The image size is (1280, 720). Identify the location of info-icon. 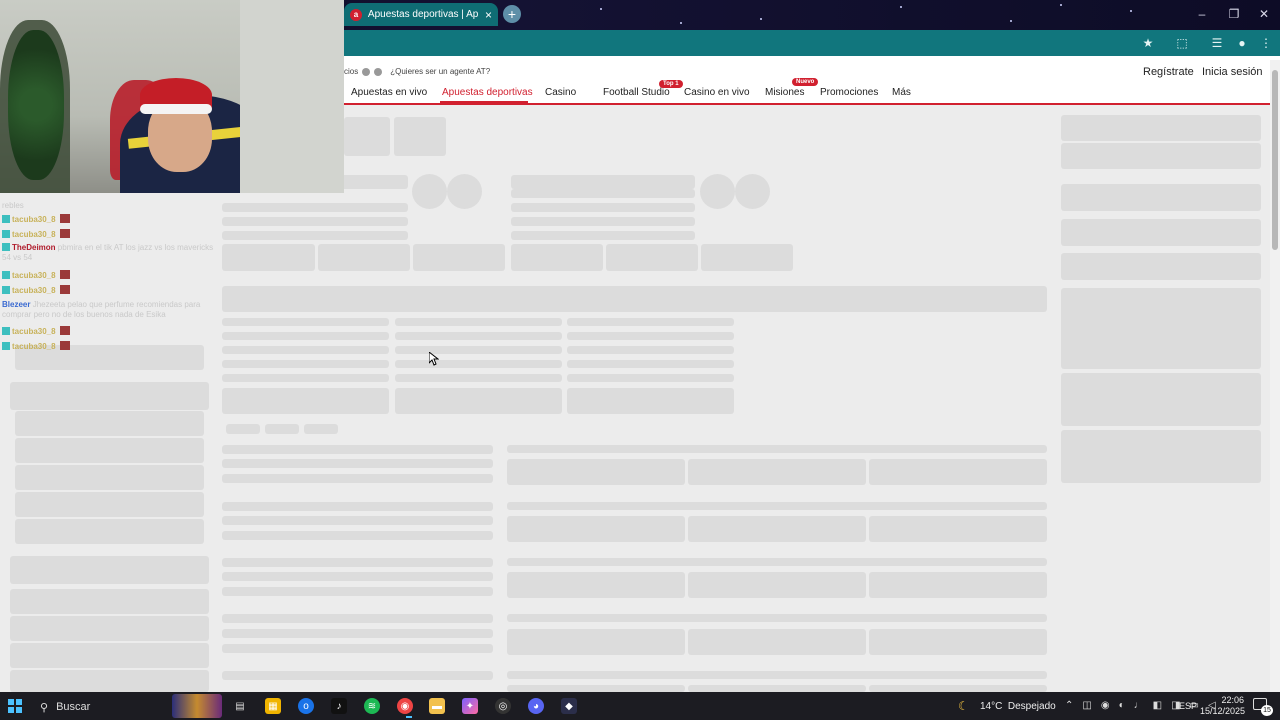
(378, 71).